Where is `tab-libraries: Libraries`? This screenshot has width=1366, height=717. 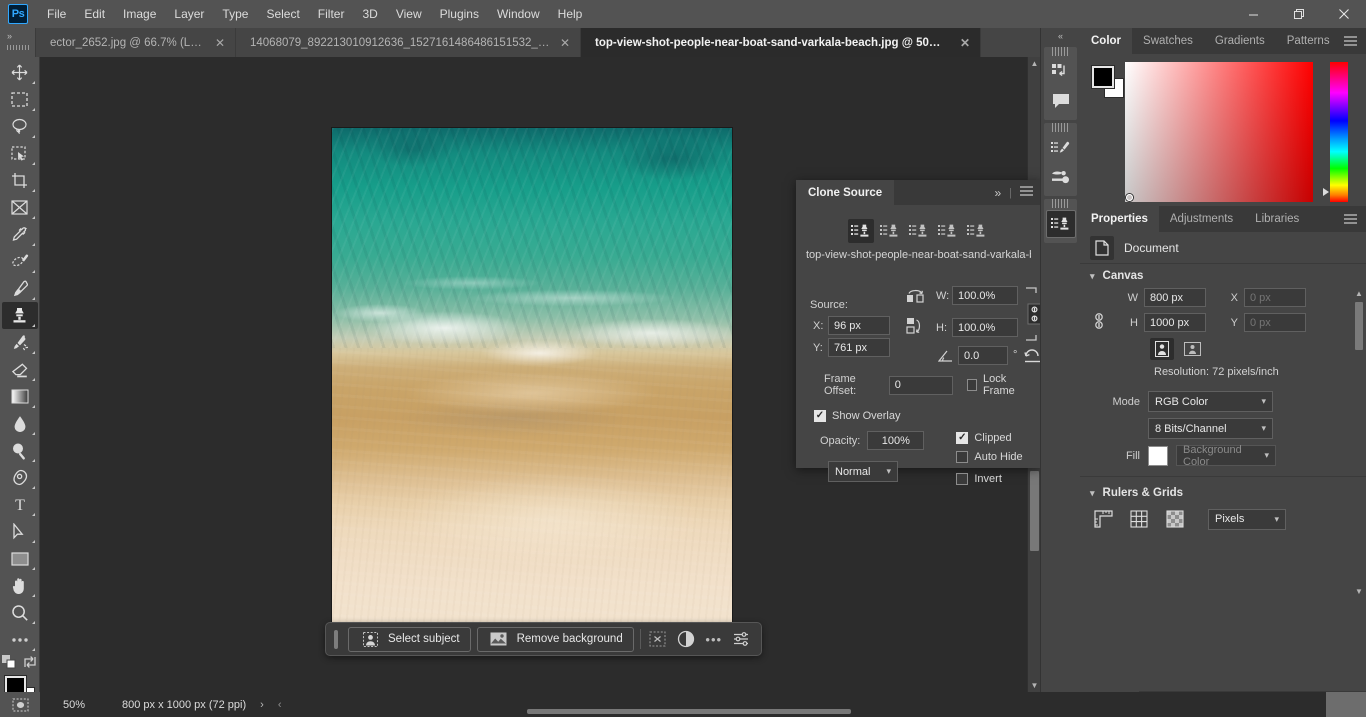 tab-libraries: Libraries is located at coordinates (1277, 219).